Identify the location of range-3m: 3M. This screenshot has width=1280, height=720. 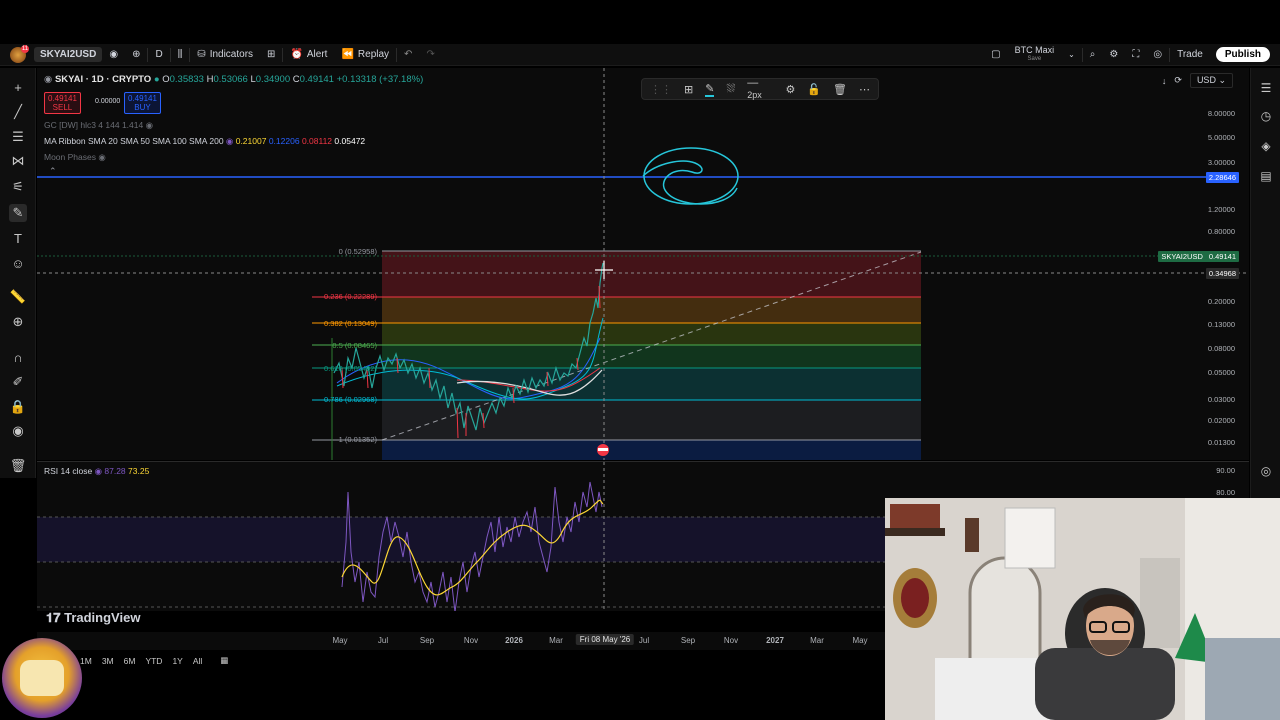
(108, 661).